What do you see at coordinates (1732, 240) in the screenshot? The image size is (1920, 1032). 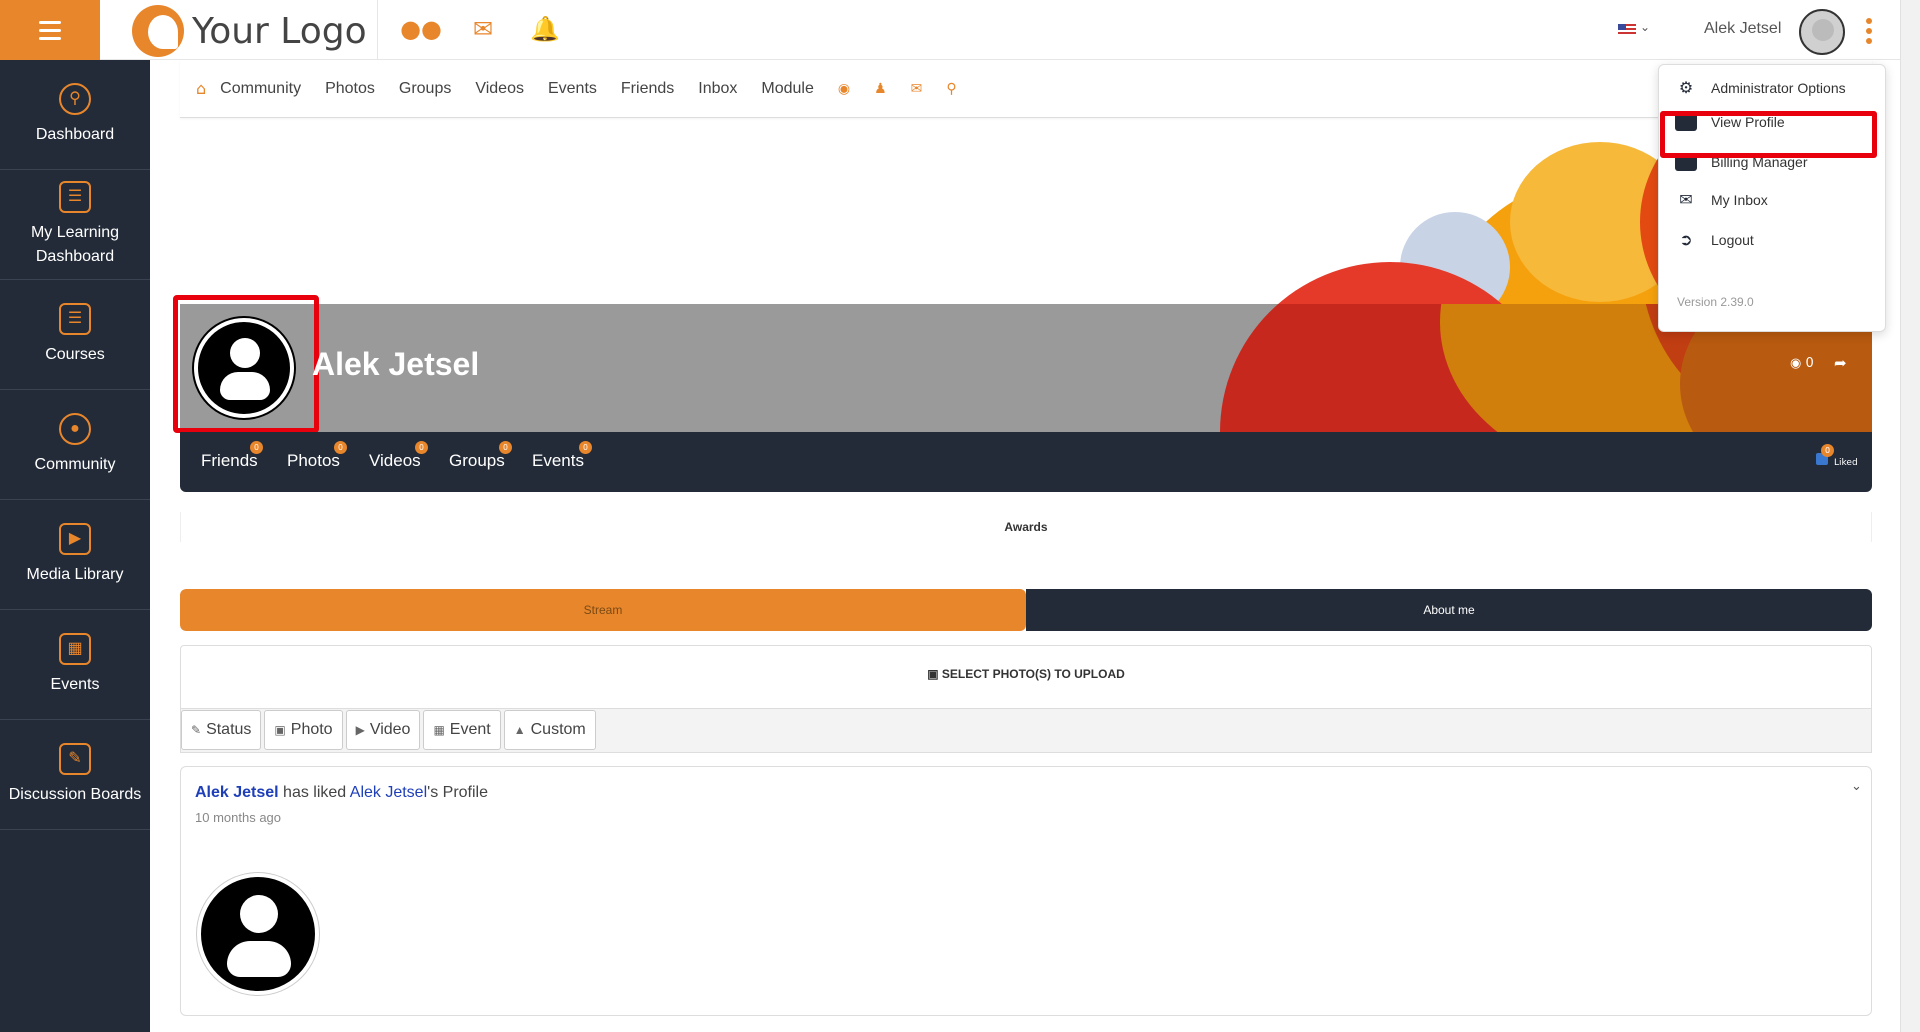 I see `menu-item-label: Logout` at bounding box center [1732, 240].